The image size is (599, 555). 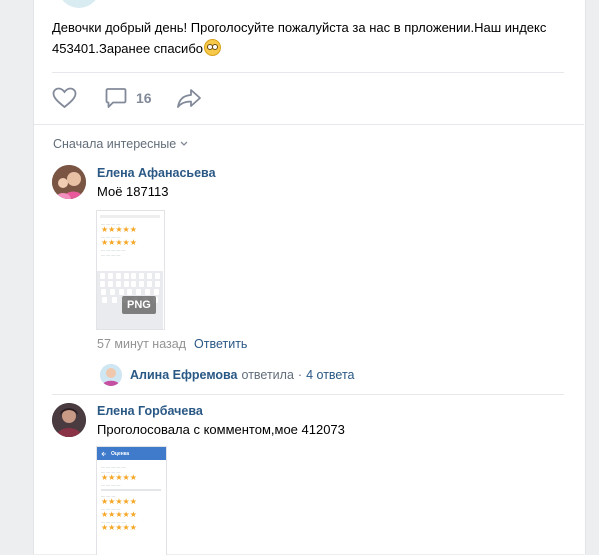 I want to click on post-text-line2: 453401.Заранее спасибо, so click(x=127, y=48).